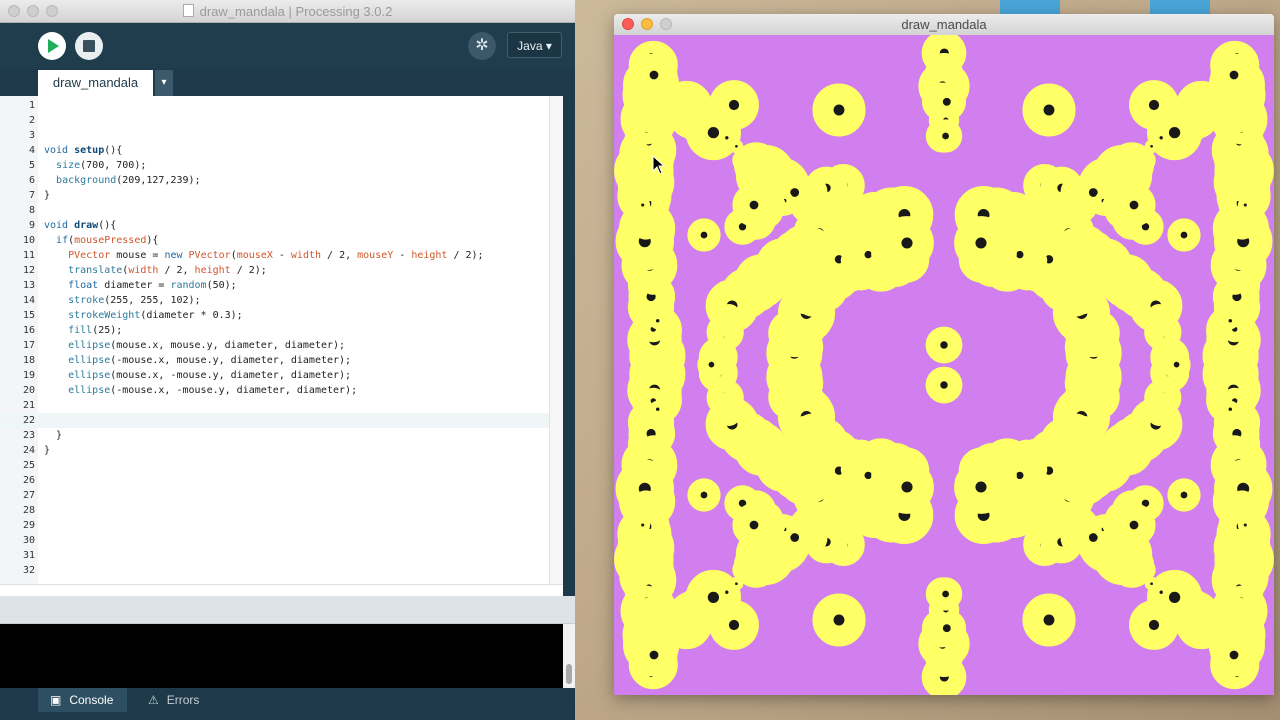 The width and height of the screenshot is (1280, 720). Describe the element at coordinates (944, 25) in the screenshot. I see `sketch-titlebar: draw_mandala` at that location.